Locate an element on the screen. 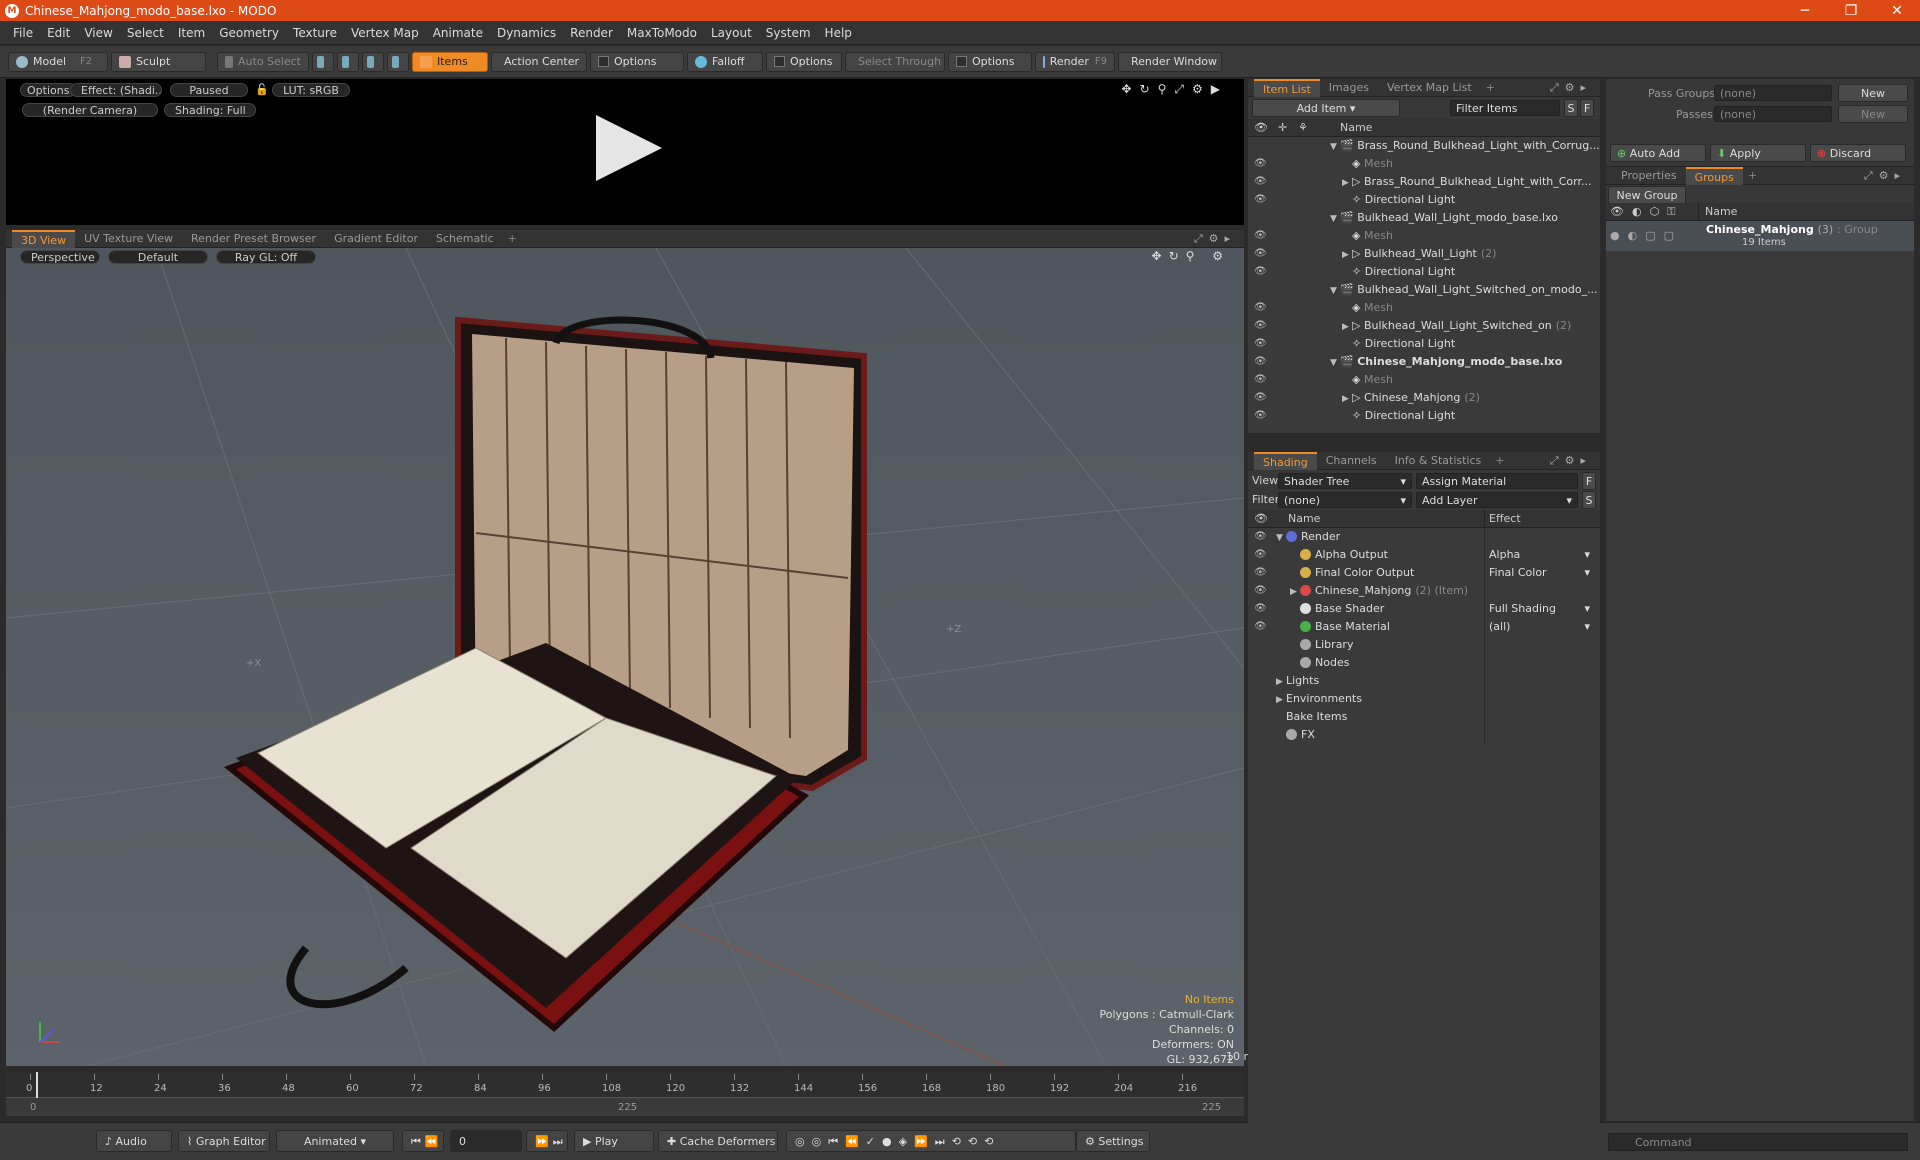 This screenshot has height=1160, width=1920. filter-s-button: S is located at coordinates (1571, 108).